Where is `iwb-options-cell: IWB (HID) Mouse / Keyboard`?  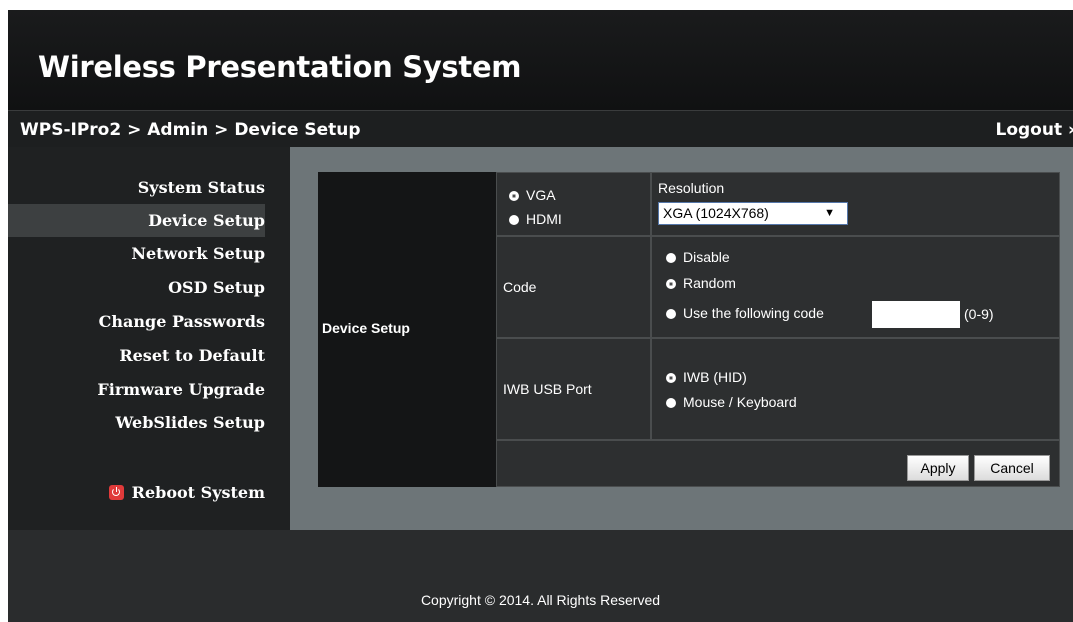
iwb-options-cell: IWB (HID) Mouse / Keyboard is located at coordinates (855, 389).